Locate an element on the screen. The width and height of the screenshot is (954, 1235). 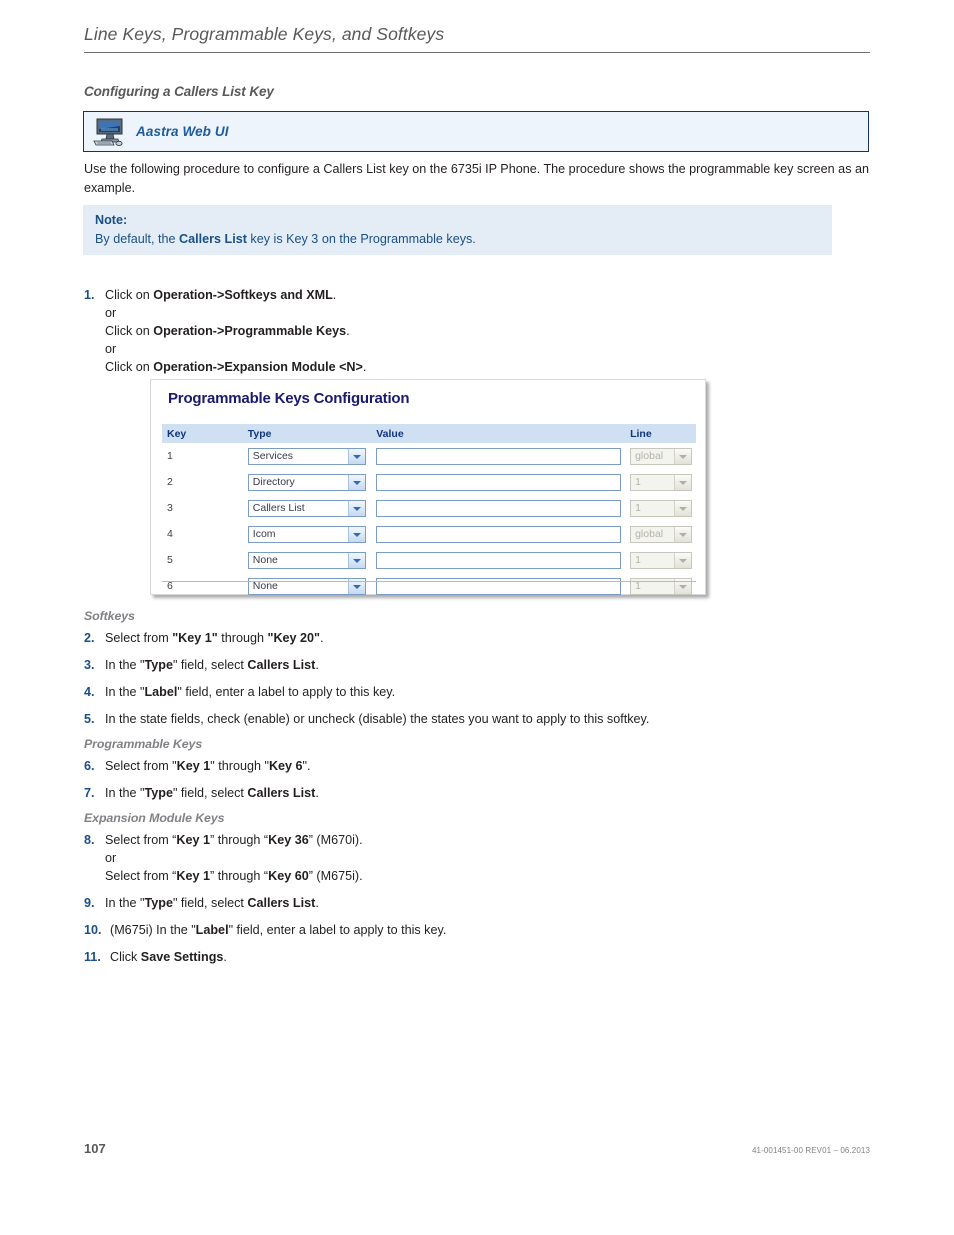
type-select: Services is located at coordinates (306, 456).